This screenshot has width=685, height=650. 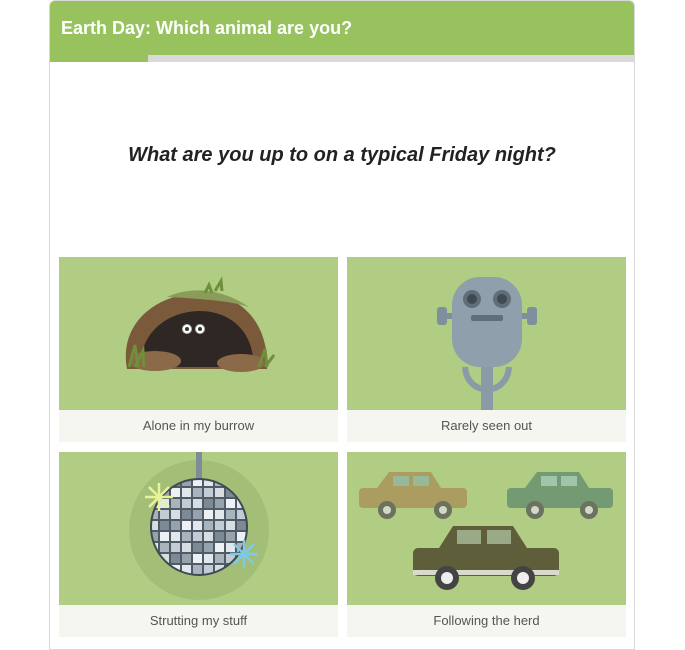 I want to click on answer-option-following-the-herd: Following the herd, so click(x=486, y=544).